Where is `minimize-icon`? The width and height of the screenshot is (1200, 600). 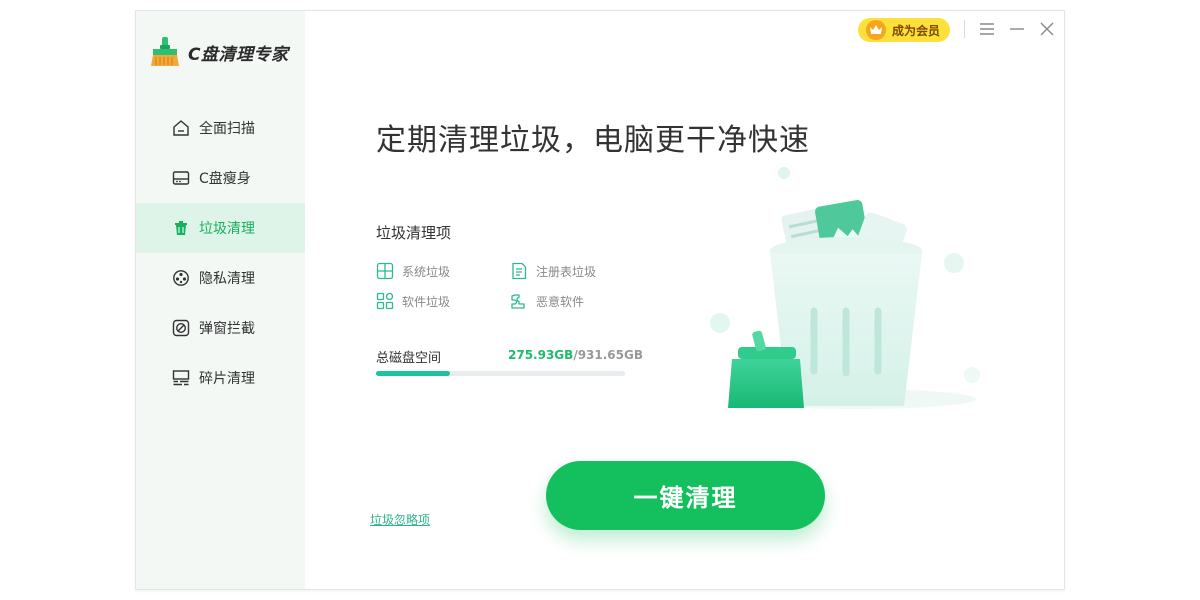
minimize-icon is located at coordinates (1017, 29).